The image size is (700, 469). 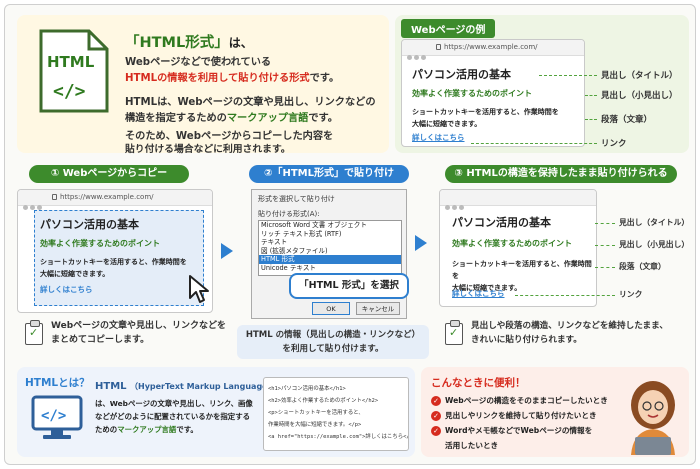 What do you see at coordinates (614, 144) in the screenshot?
I see `example-label-link: リンク` at bounding box center [614, 144].